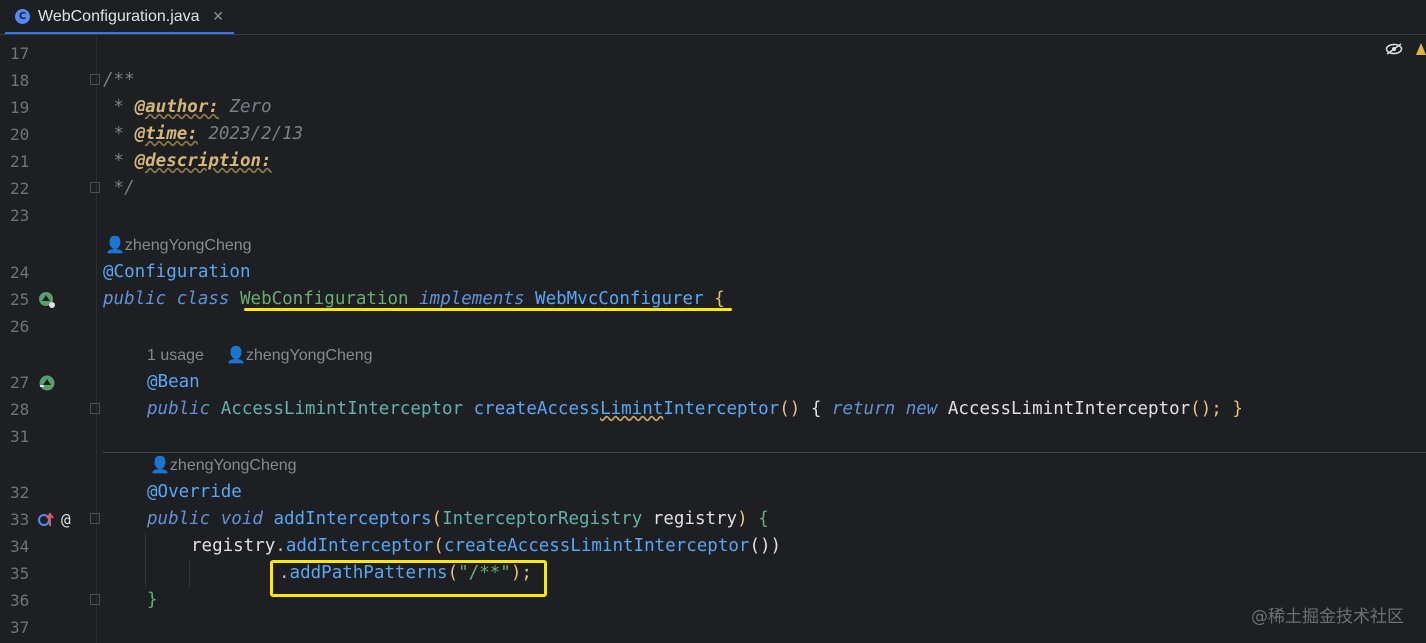 The image size is (1426, 643). Describe the element at coordinates (542, 519) in the screenshot. I see `param-type: InterceptorRegistry` at that location.